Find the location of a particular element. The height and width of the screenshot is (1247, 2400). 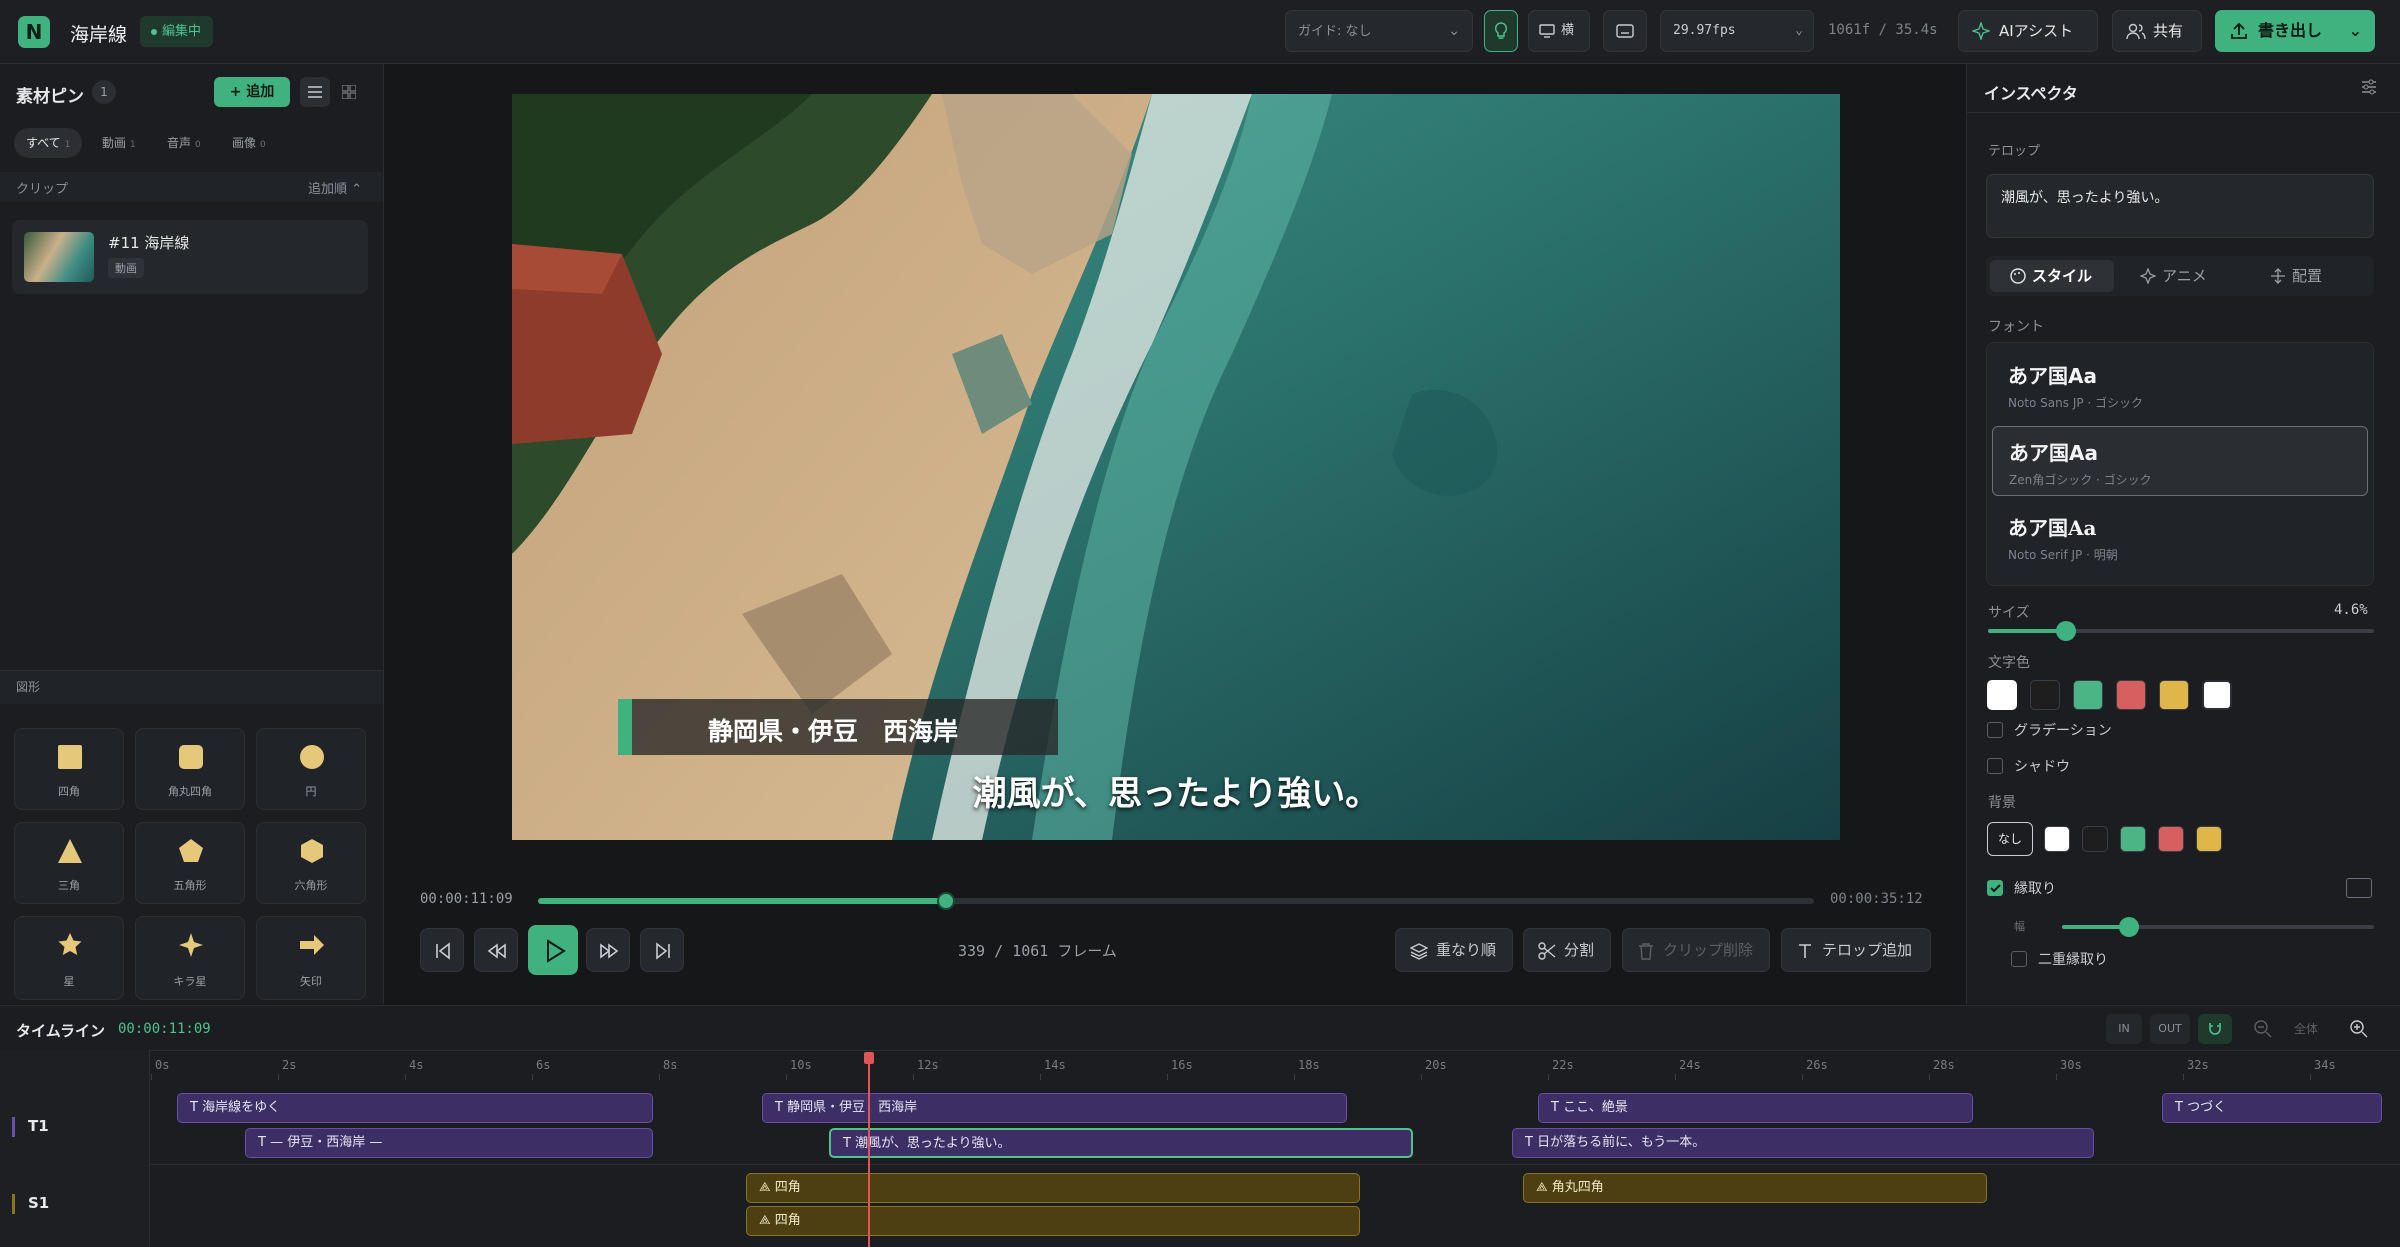

bg-color-yellow is located at coordinates (2209, 839).